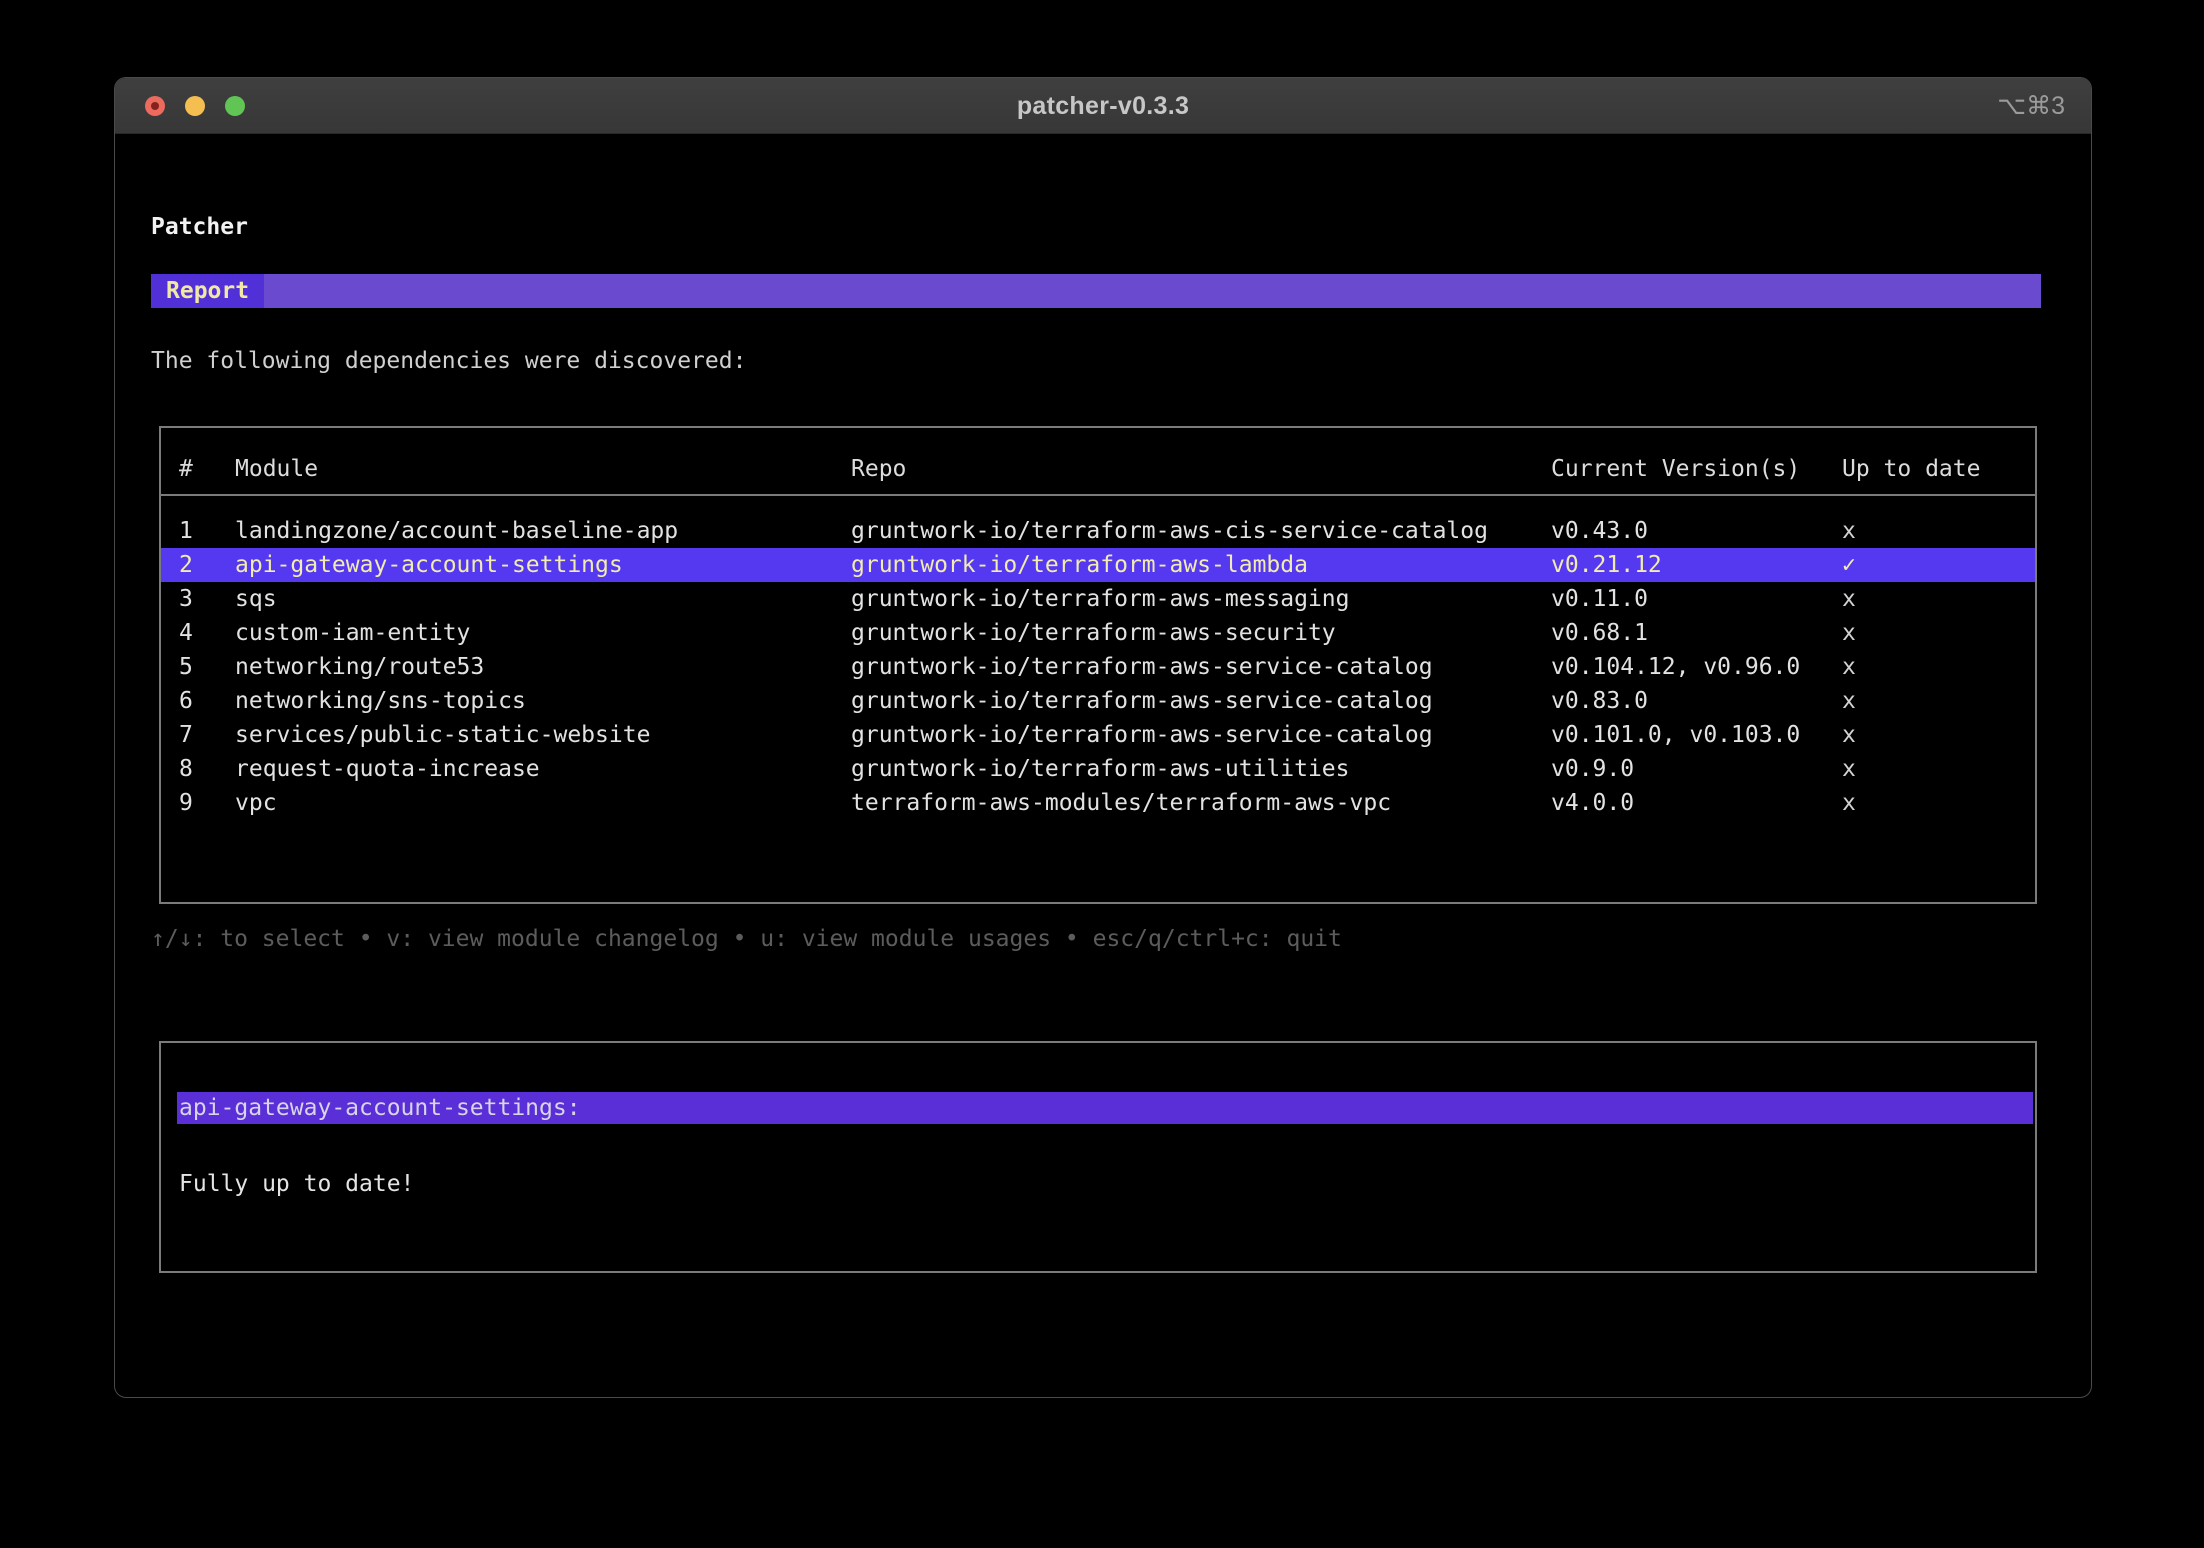  What do you see at coordinates (1676, 667) in the screenshot?
I see `row-version: v0.104.12, v0.96.0` at bounding box center [1676, 667].